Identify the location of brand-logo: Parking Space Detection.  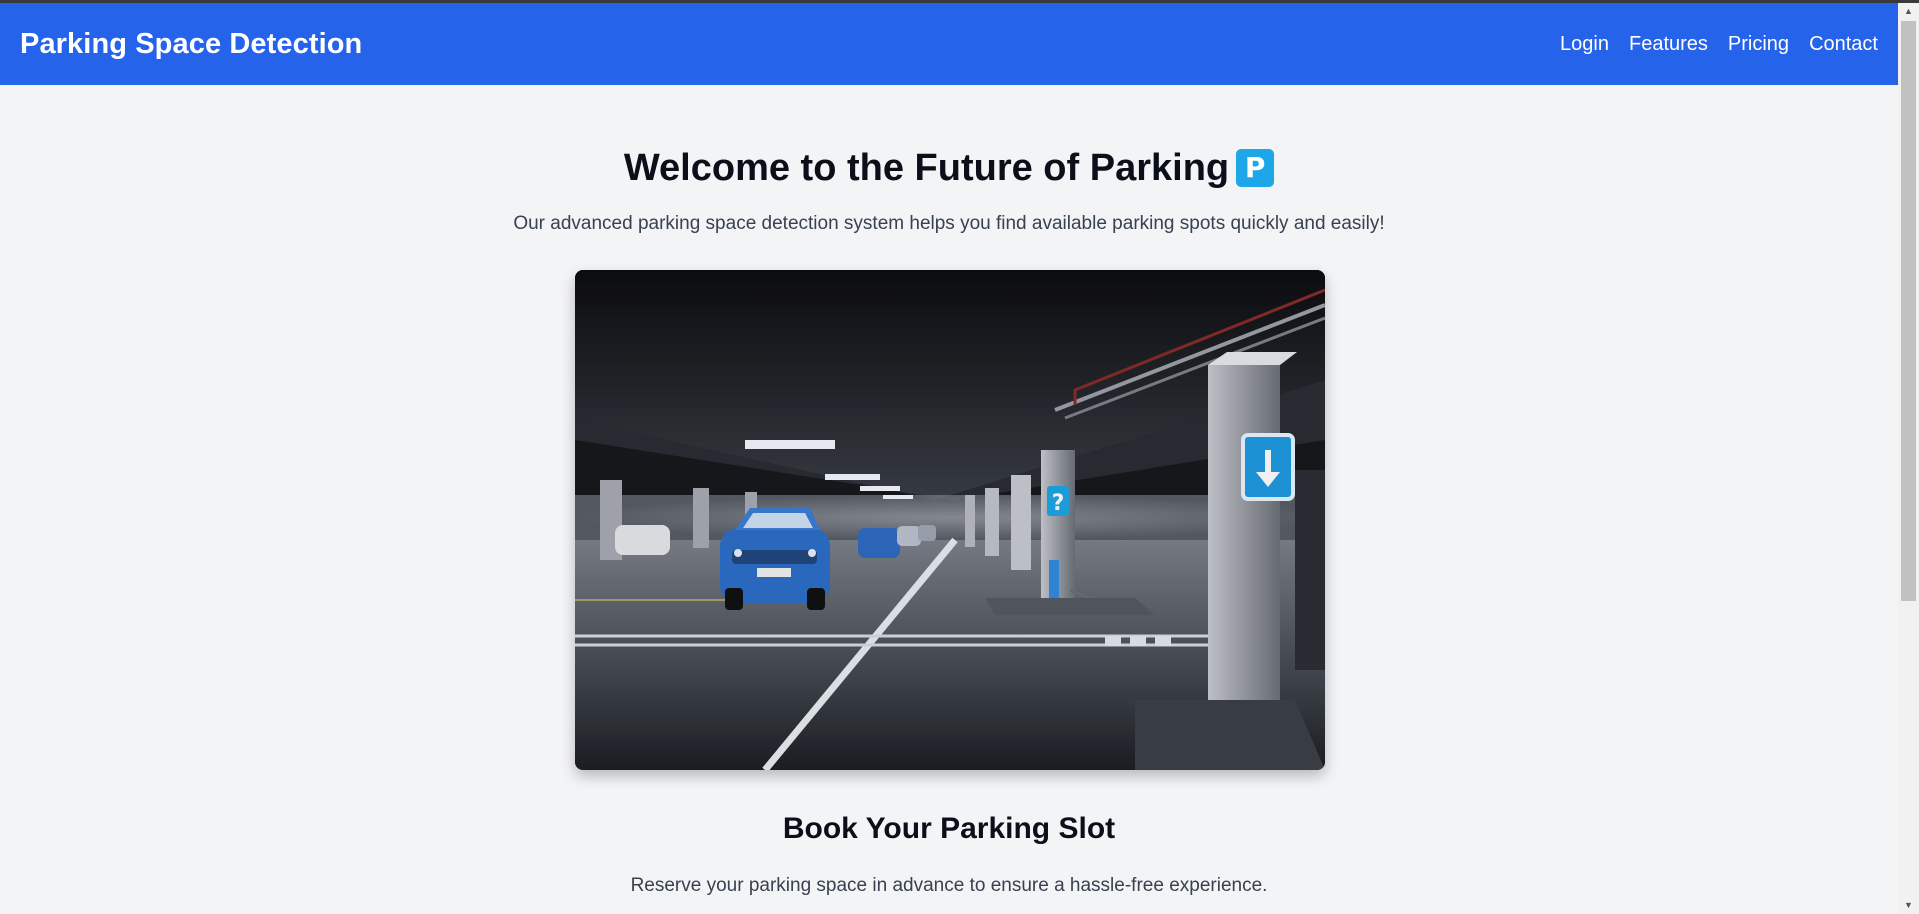
(191, 44).